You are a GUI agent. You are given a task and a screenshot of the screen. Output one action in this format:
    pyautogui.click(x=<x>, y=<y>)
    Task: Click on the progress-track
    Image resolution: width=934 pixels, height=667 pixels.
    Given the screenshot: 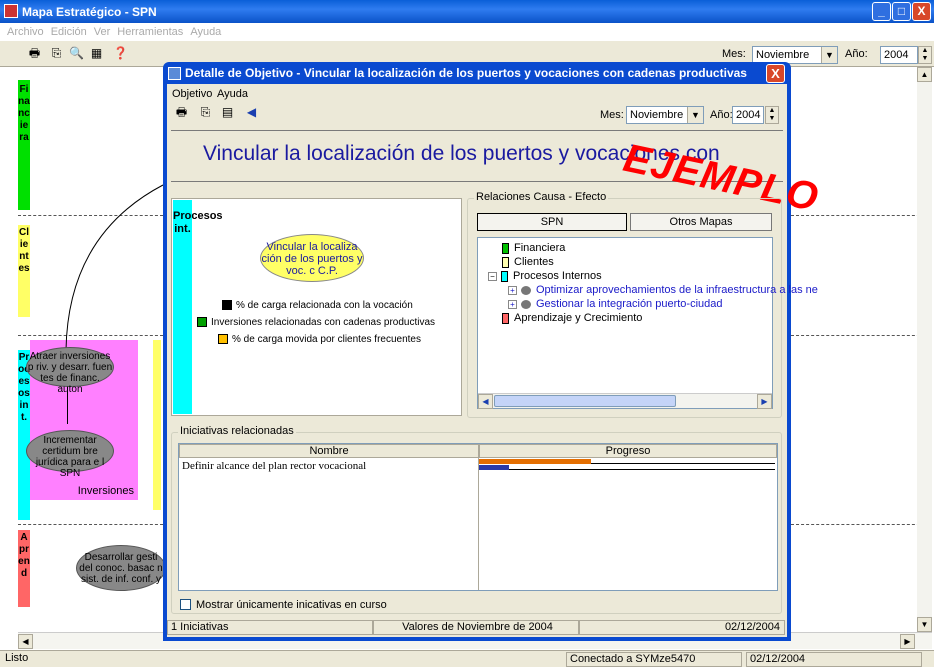 What is the action you would take?
    pyautogui.click(x=627, y=467)
    